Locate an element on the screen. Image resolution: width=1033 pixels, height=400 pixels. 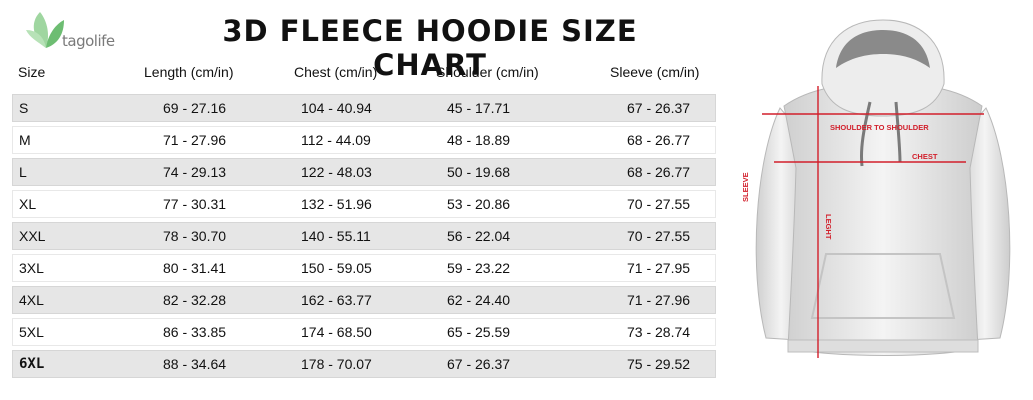
cell-chest: 132 - 51.96 is located at coordinates (336, 204).